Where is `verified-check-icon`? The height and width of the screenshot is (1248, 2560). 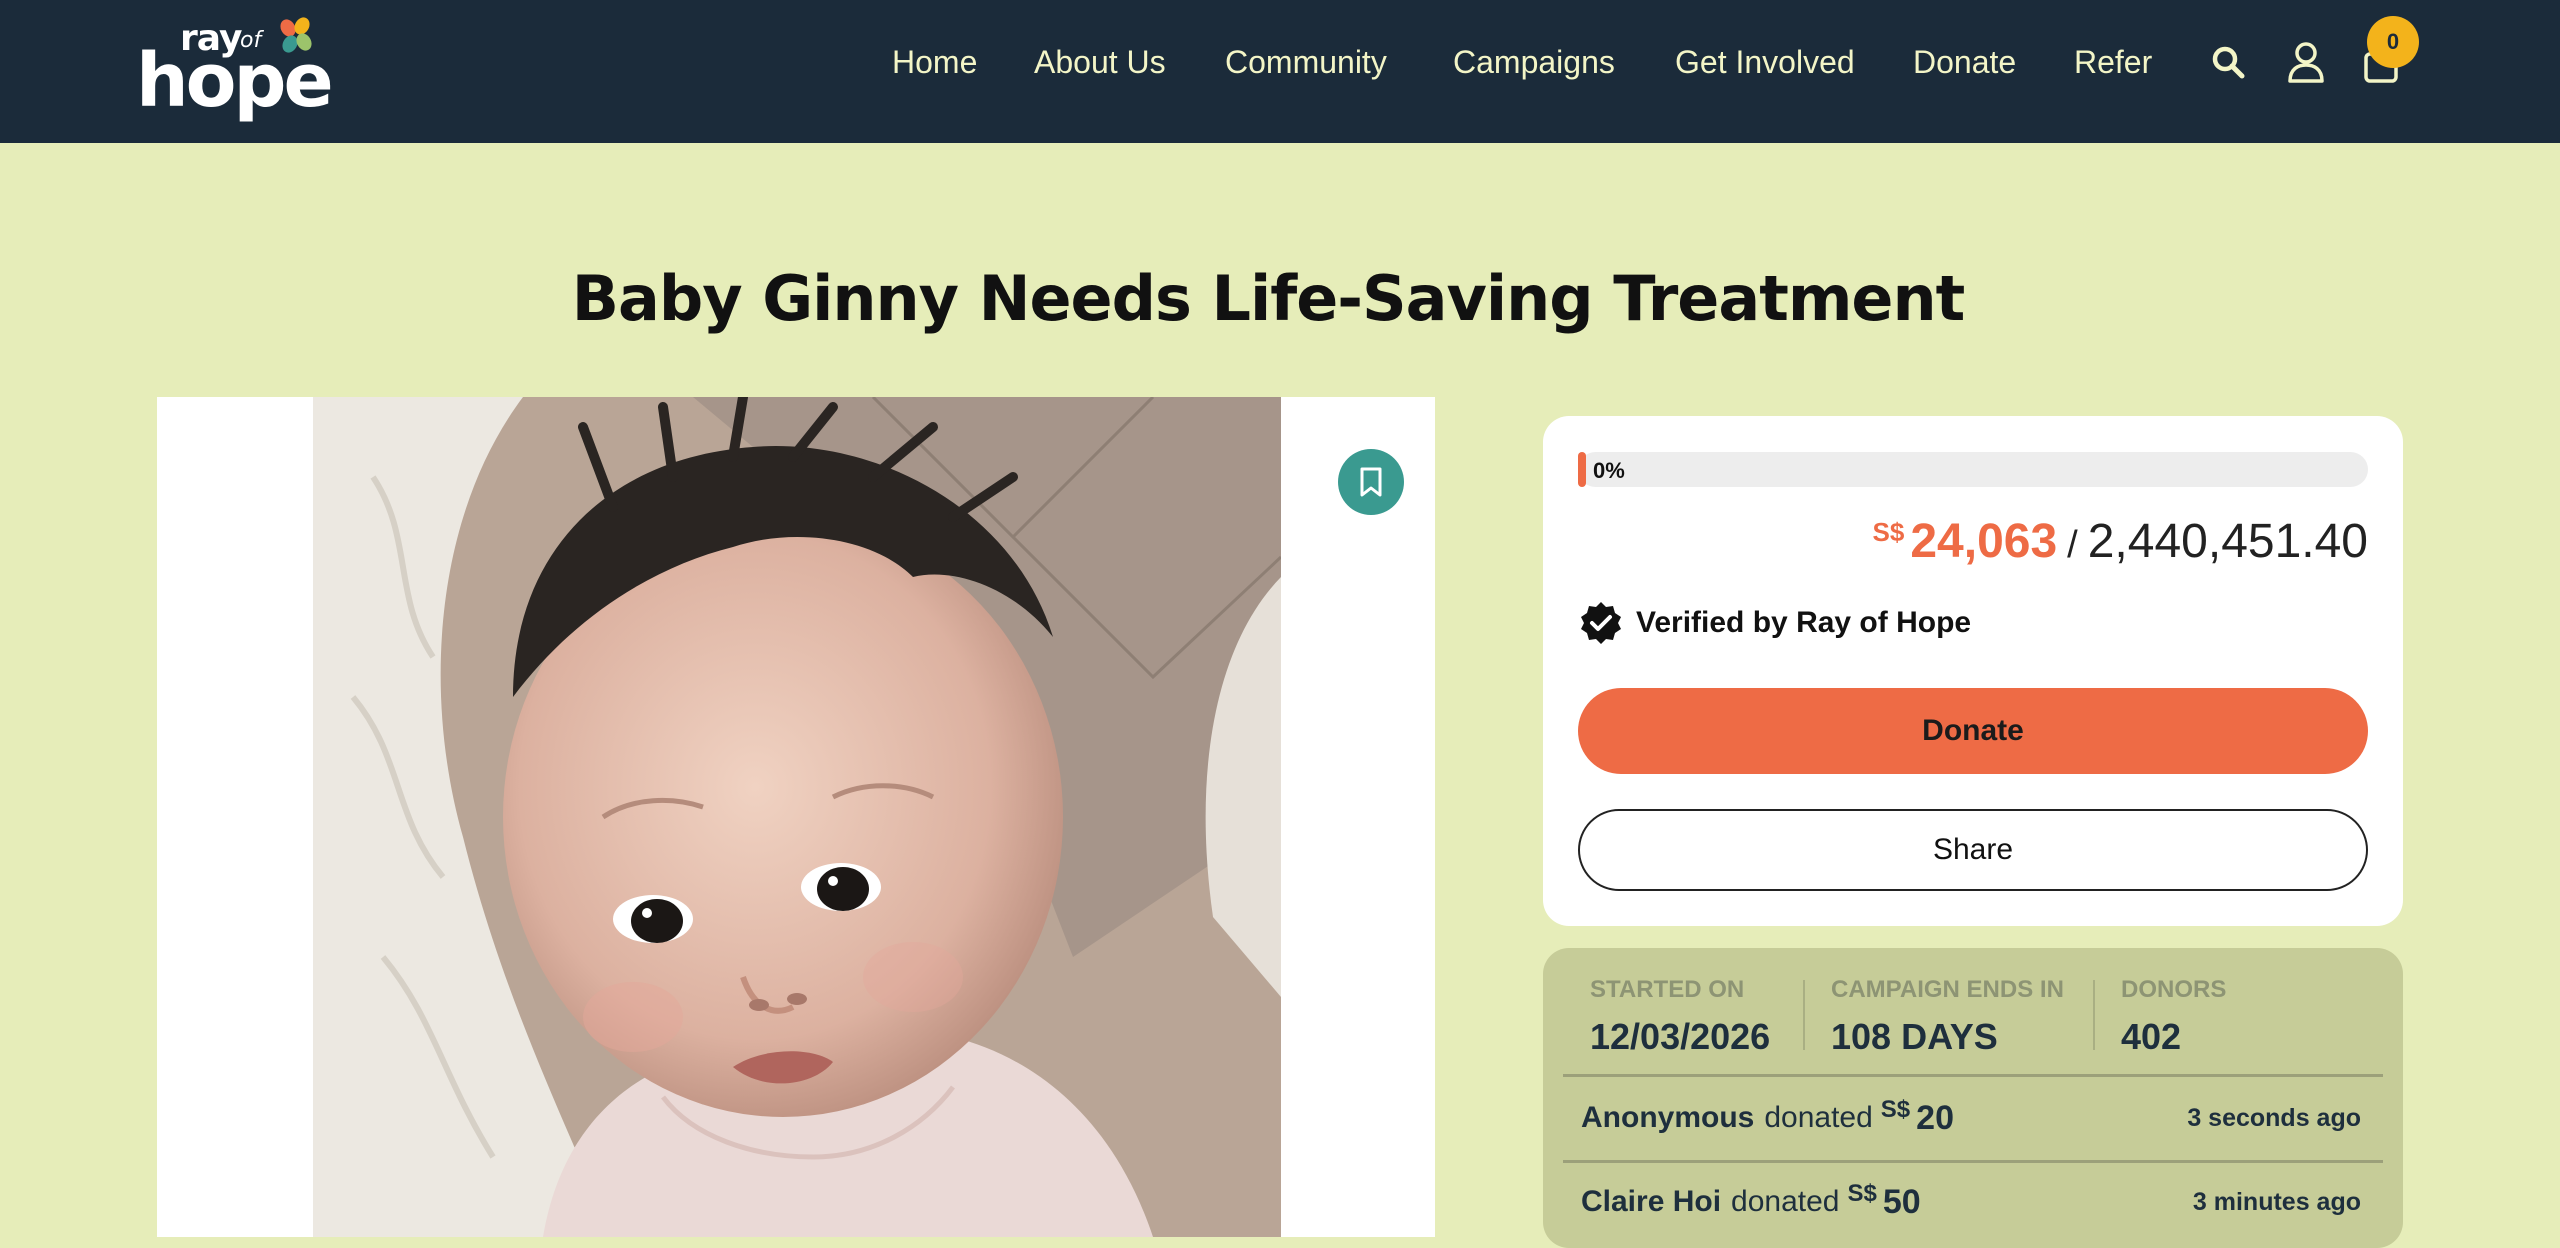
verified-check-icon is located at coordinates (1601, 623).